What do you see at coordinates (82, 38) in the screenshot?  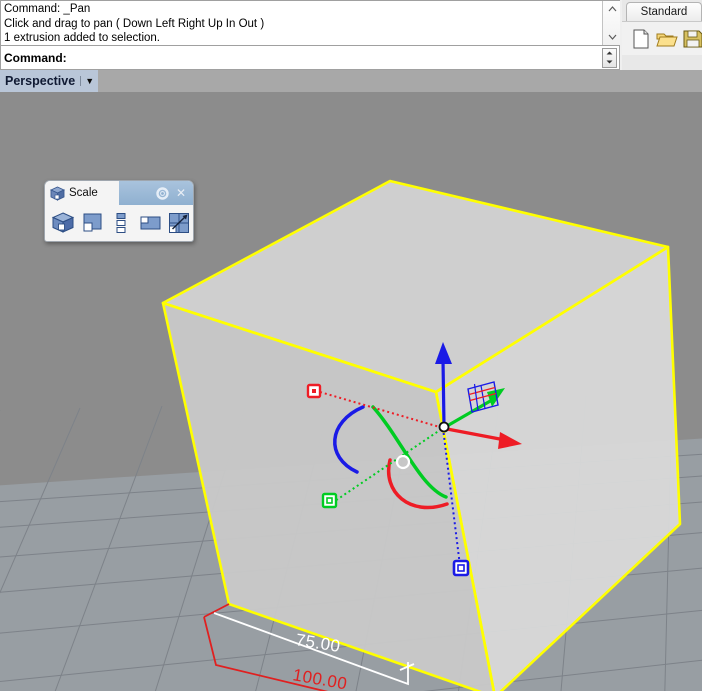 I see `command-history-line: 1 extrusion added to selection.` at bounding box center [82, 38].